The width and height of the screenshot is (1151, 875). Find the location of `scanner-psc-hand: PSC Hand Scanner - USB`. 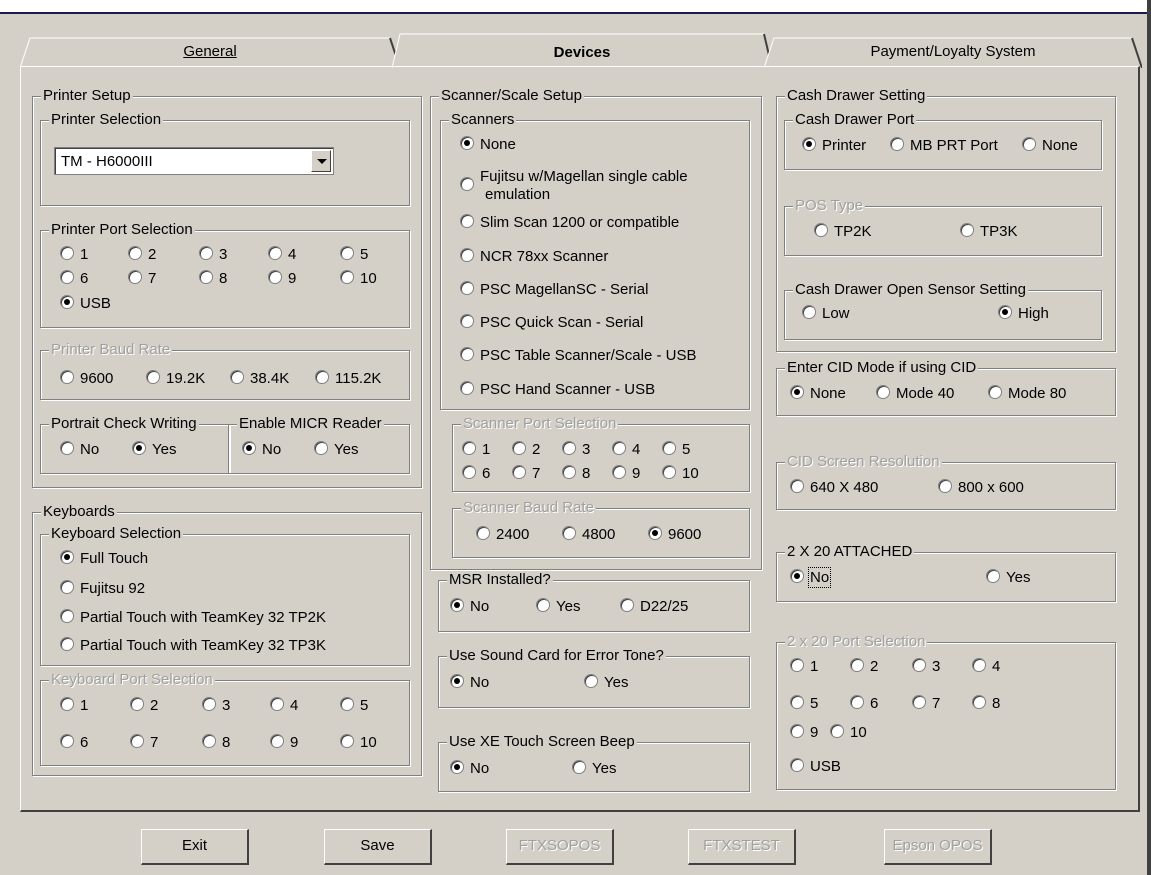

scanner-psc-hand: PSC Hand Scanner - USB is located at coordinates (557, 390).